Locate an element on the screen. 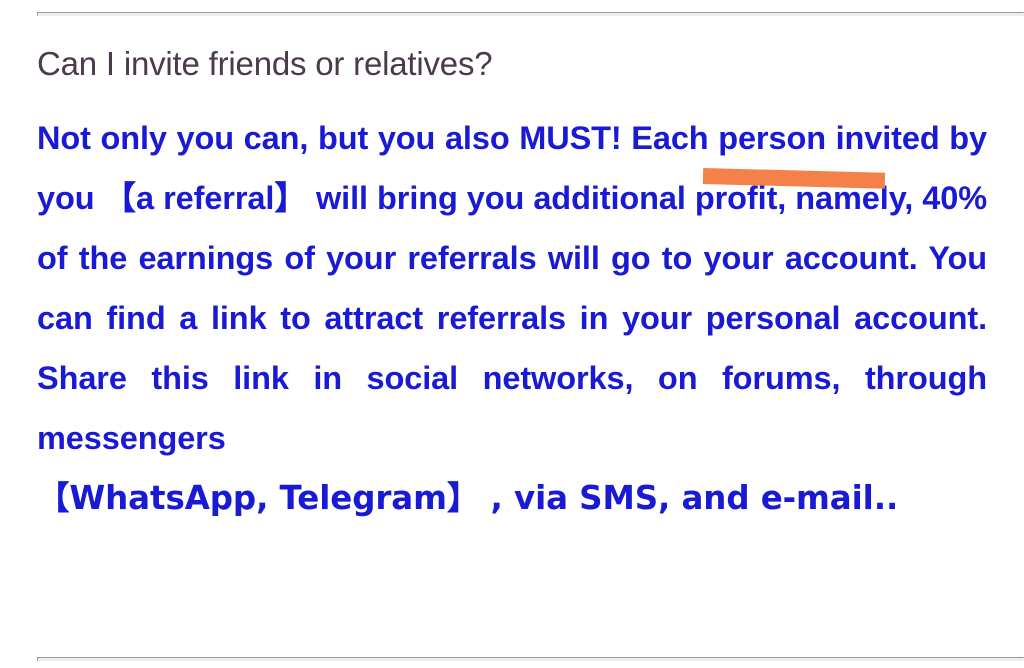 The height and width of the screenshot is (668, 1024). faq-question: Can I invite friends or relatives? is located at coordinates (512, 64).